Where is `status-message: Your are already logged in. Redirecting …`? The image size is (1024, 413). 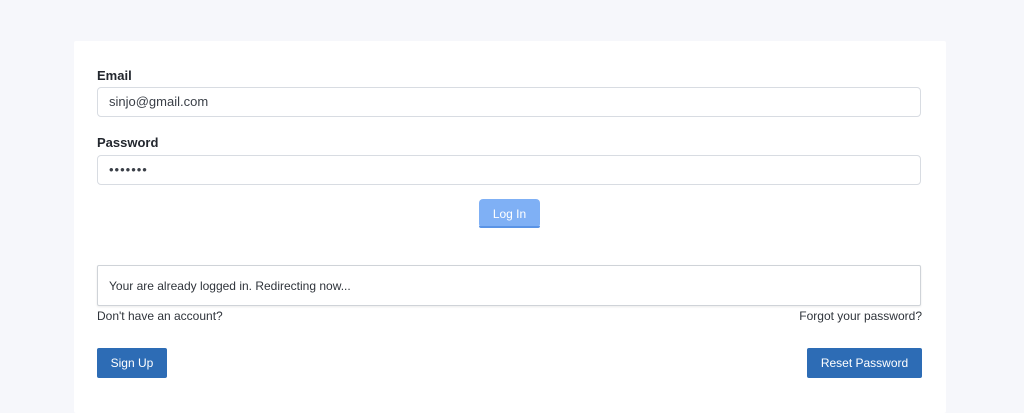 status-message: Your are already logged in. Redirecting … is located at coordinates (509, 285).